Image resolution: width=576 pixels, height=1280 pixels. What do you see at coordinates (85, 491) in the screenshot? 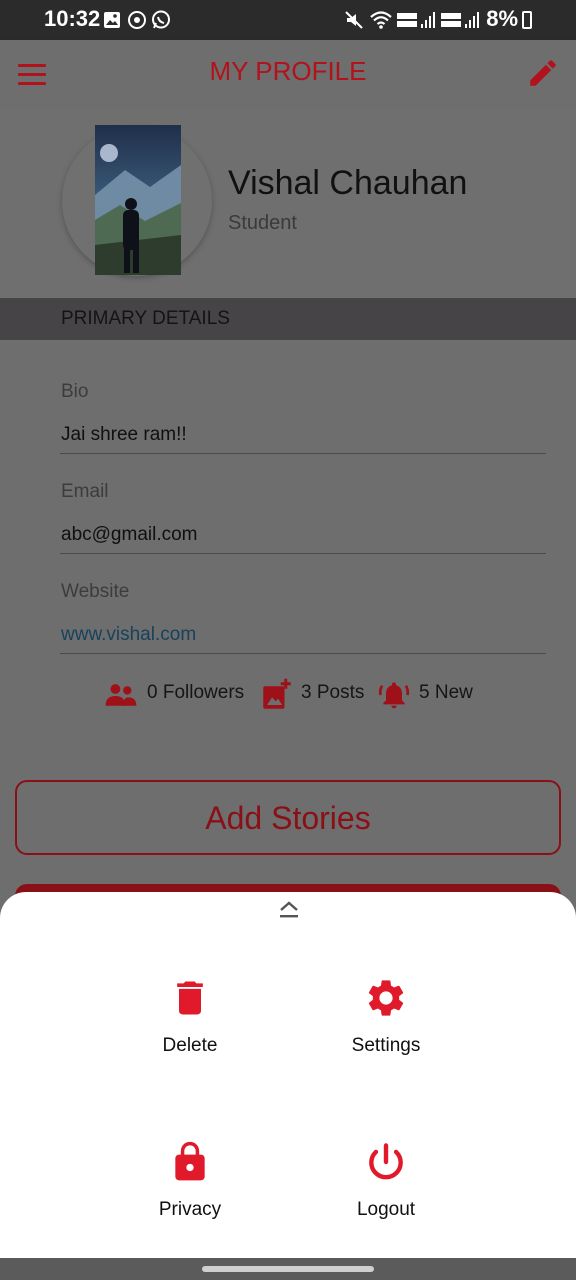
I see `email-label: Email` at bounding box center [85, 491].